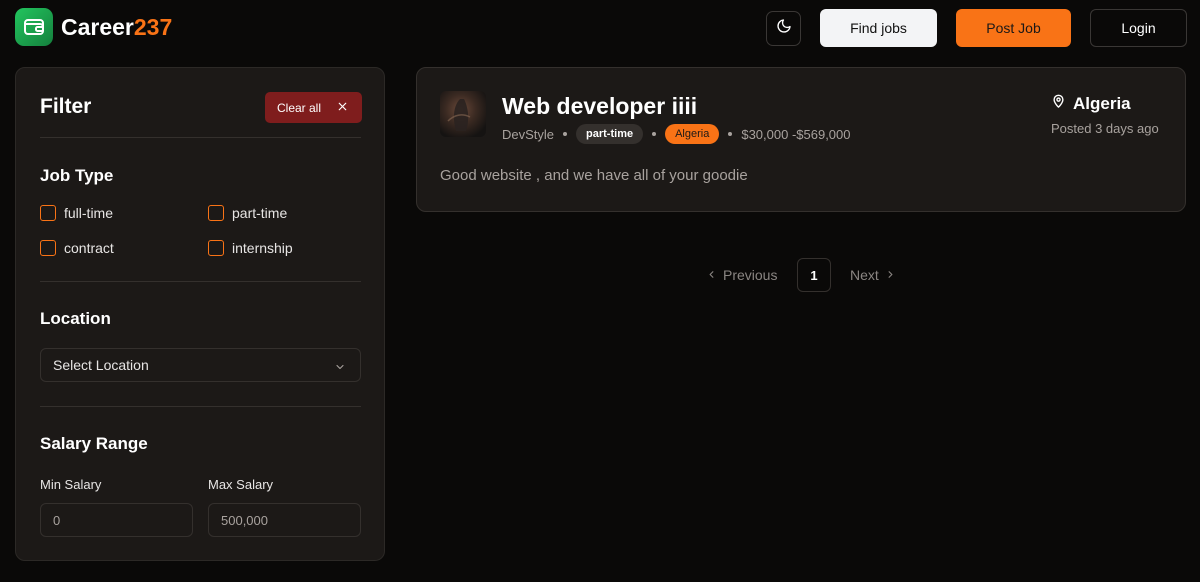 The height and width of the screenshot is (582, 1200). Describe the element at coordinates (34, 27) in the screenshot. I see `wallet-icon` at that location.